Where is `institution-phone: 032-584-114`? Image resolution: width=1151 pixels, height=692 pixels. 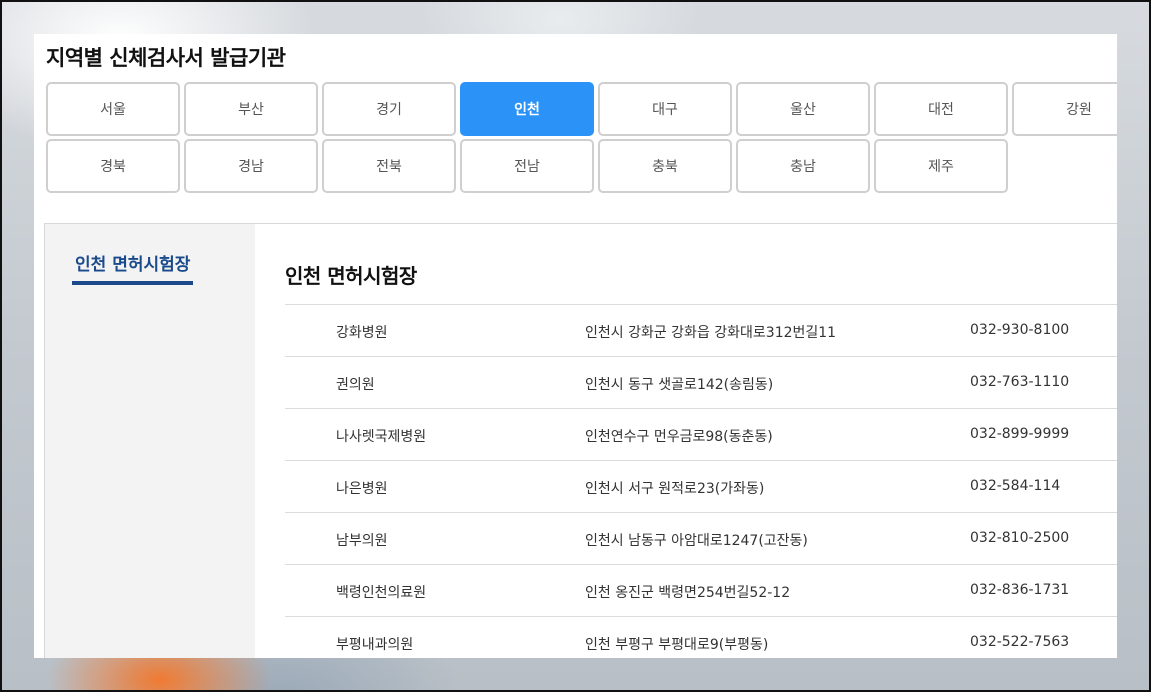
institution-phone: 032-584-114 is located at coordinates (1015, 486).